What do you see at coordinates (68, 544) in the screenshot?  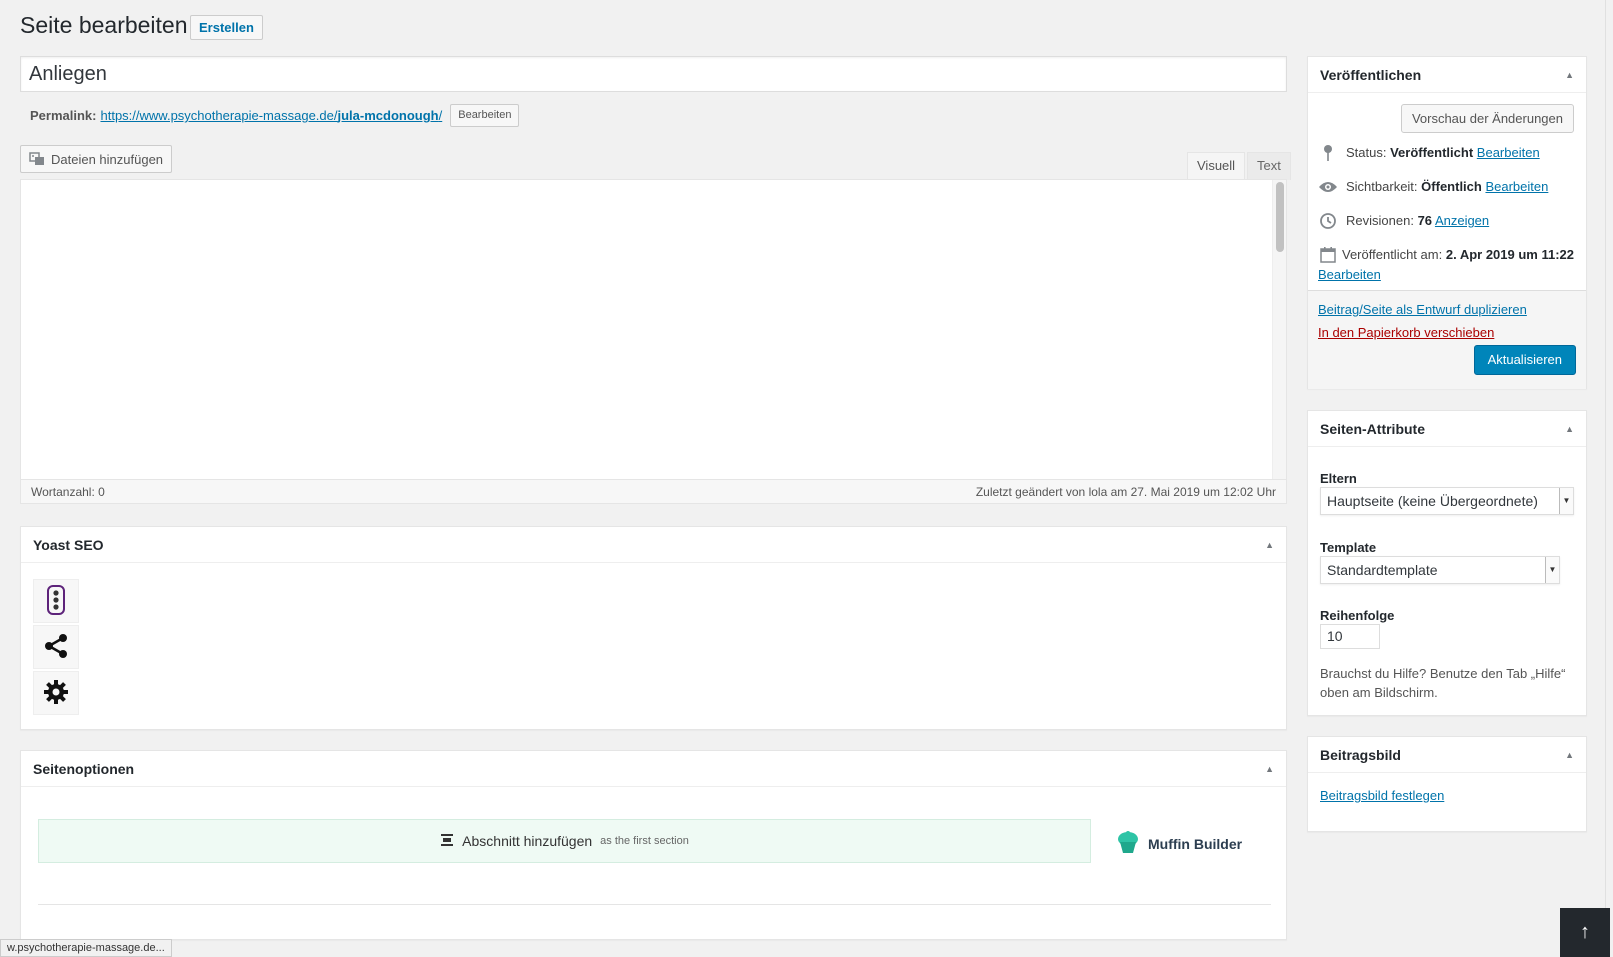 I see `yoast-title: Yoast SEO` at bounding box center [68, 544].